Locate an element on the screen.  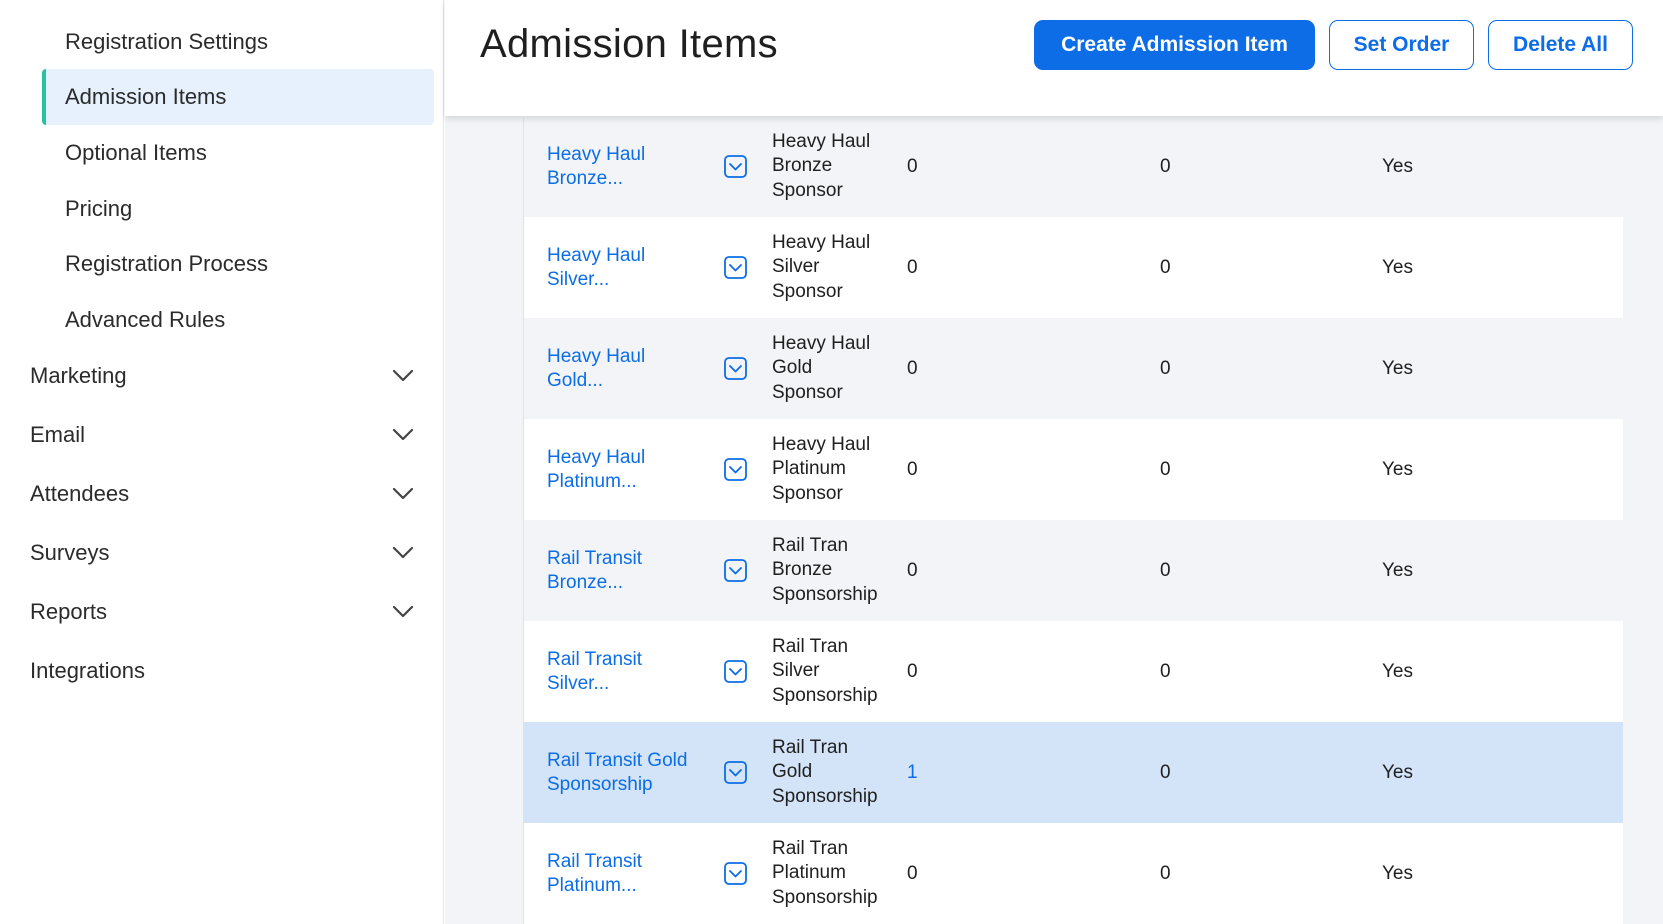
sidebar-item-label: Pricing is located at coordinates (99, 208).